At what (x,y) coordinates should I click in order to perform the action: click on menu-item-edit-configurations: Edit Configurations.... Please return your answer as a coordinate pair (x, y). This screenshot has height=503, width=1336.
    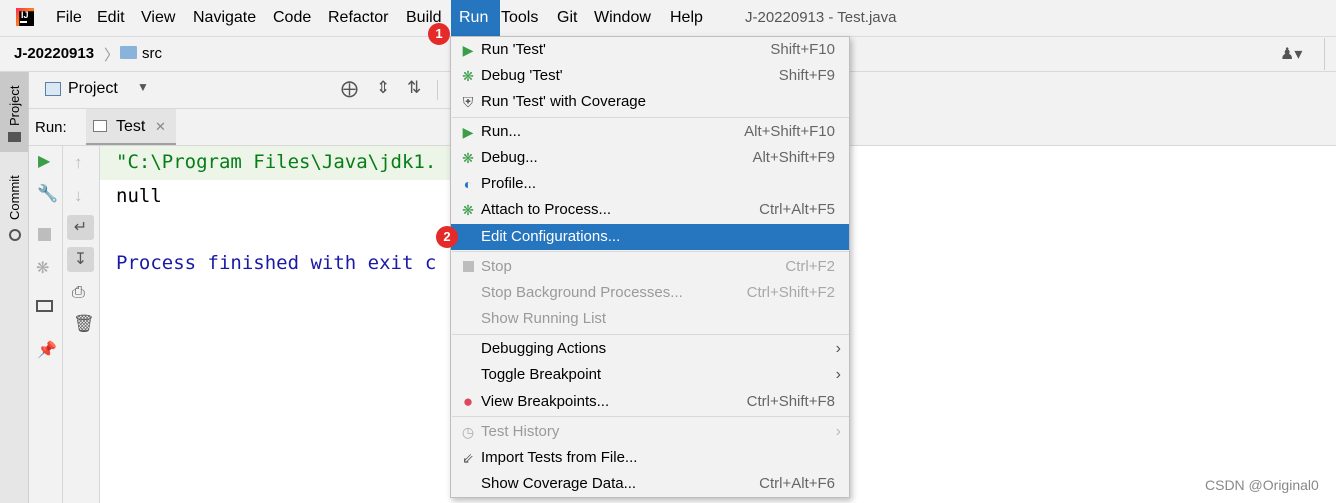
    Looking at the image, I should click on (650, 237).